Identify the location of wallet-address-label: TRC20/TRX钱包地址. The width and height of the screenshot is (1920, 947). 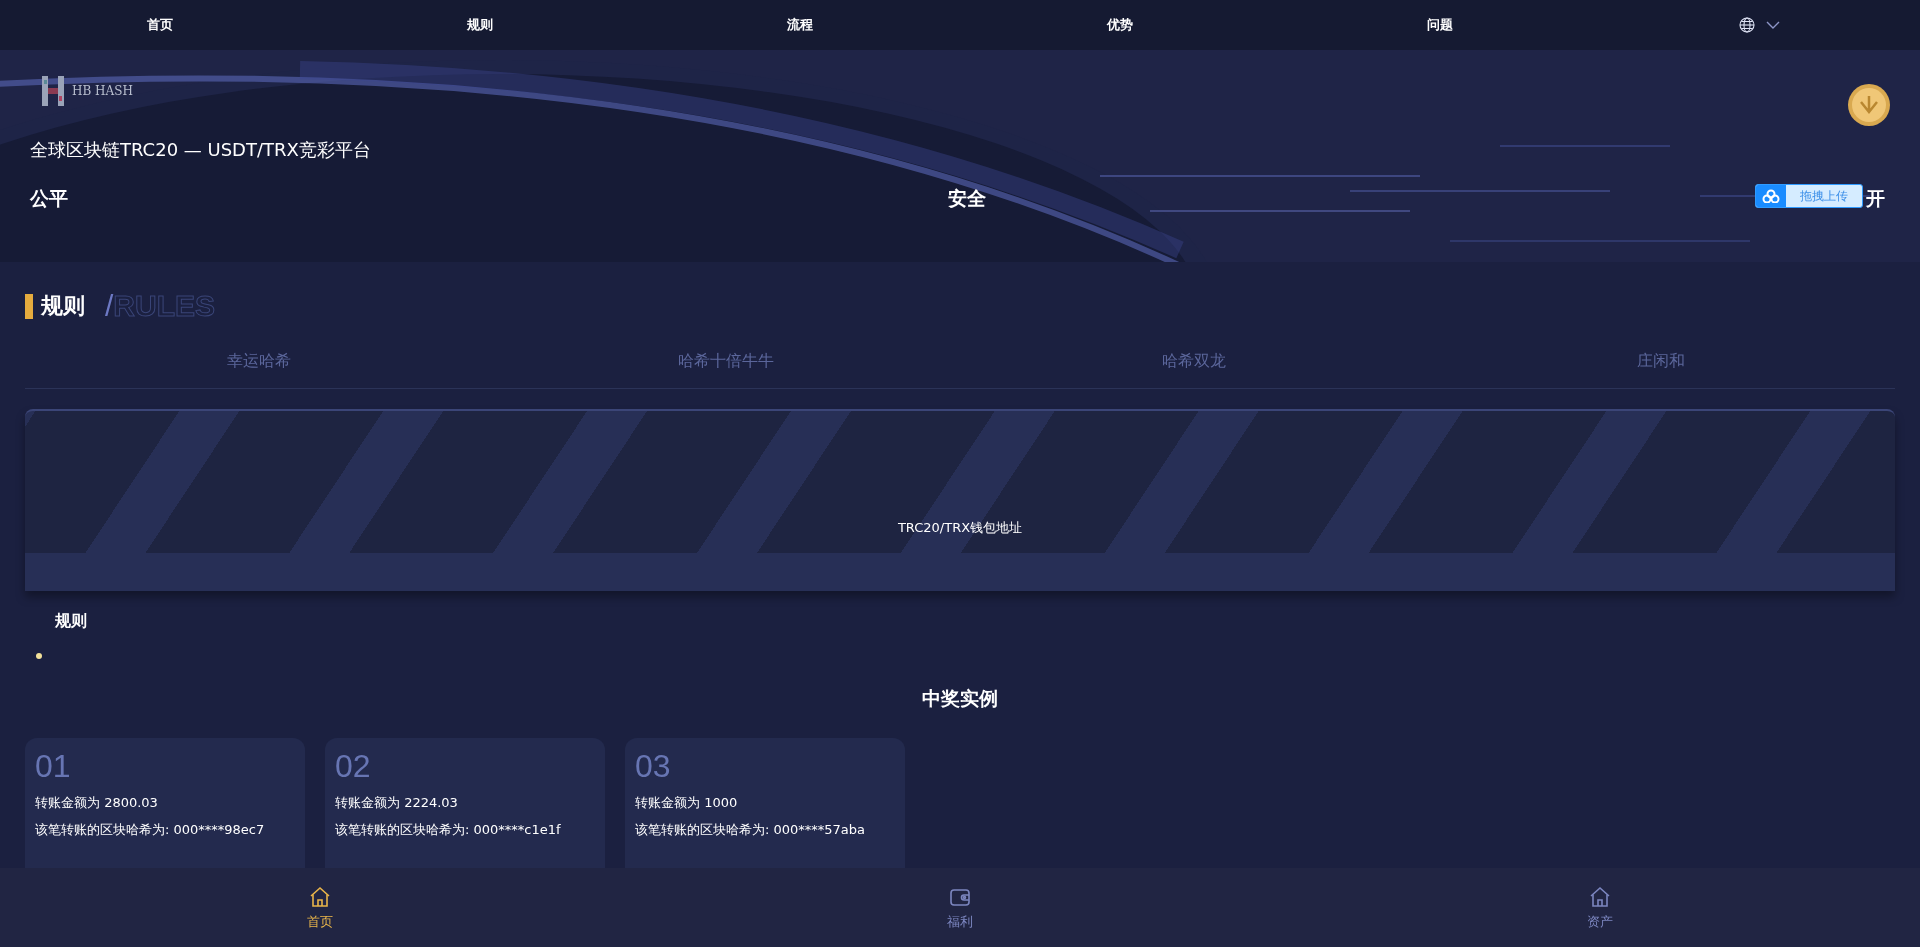
(960, 528).